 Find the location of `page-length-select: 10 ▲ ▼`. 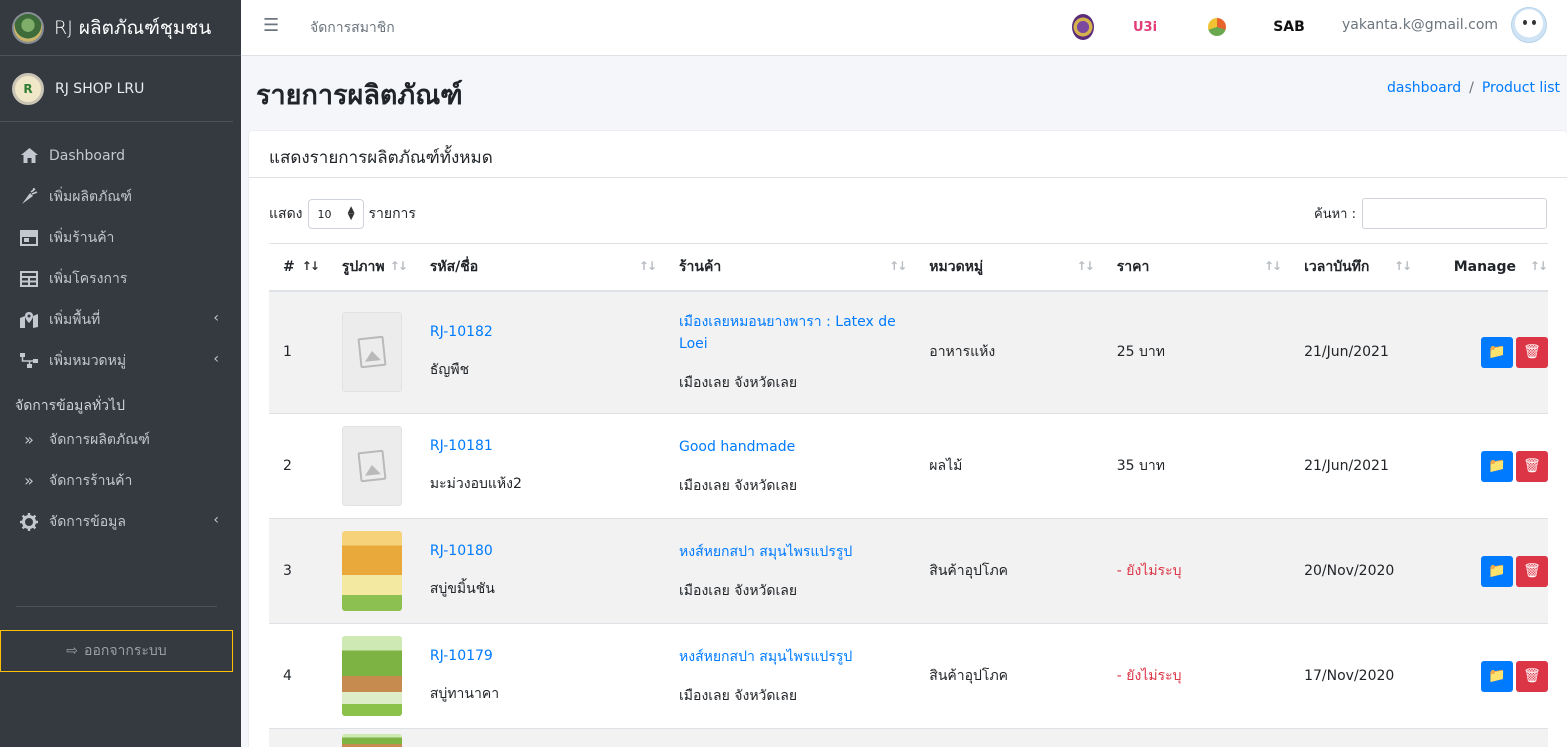

page-length-select: 10 ▲ ▼ is located at coordinates (335, 214).